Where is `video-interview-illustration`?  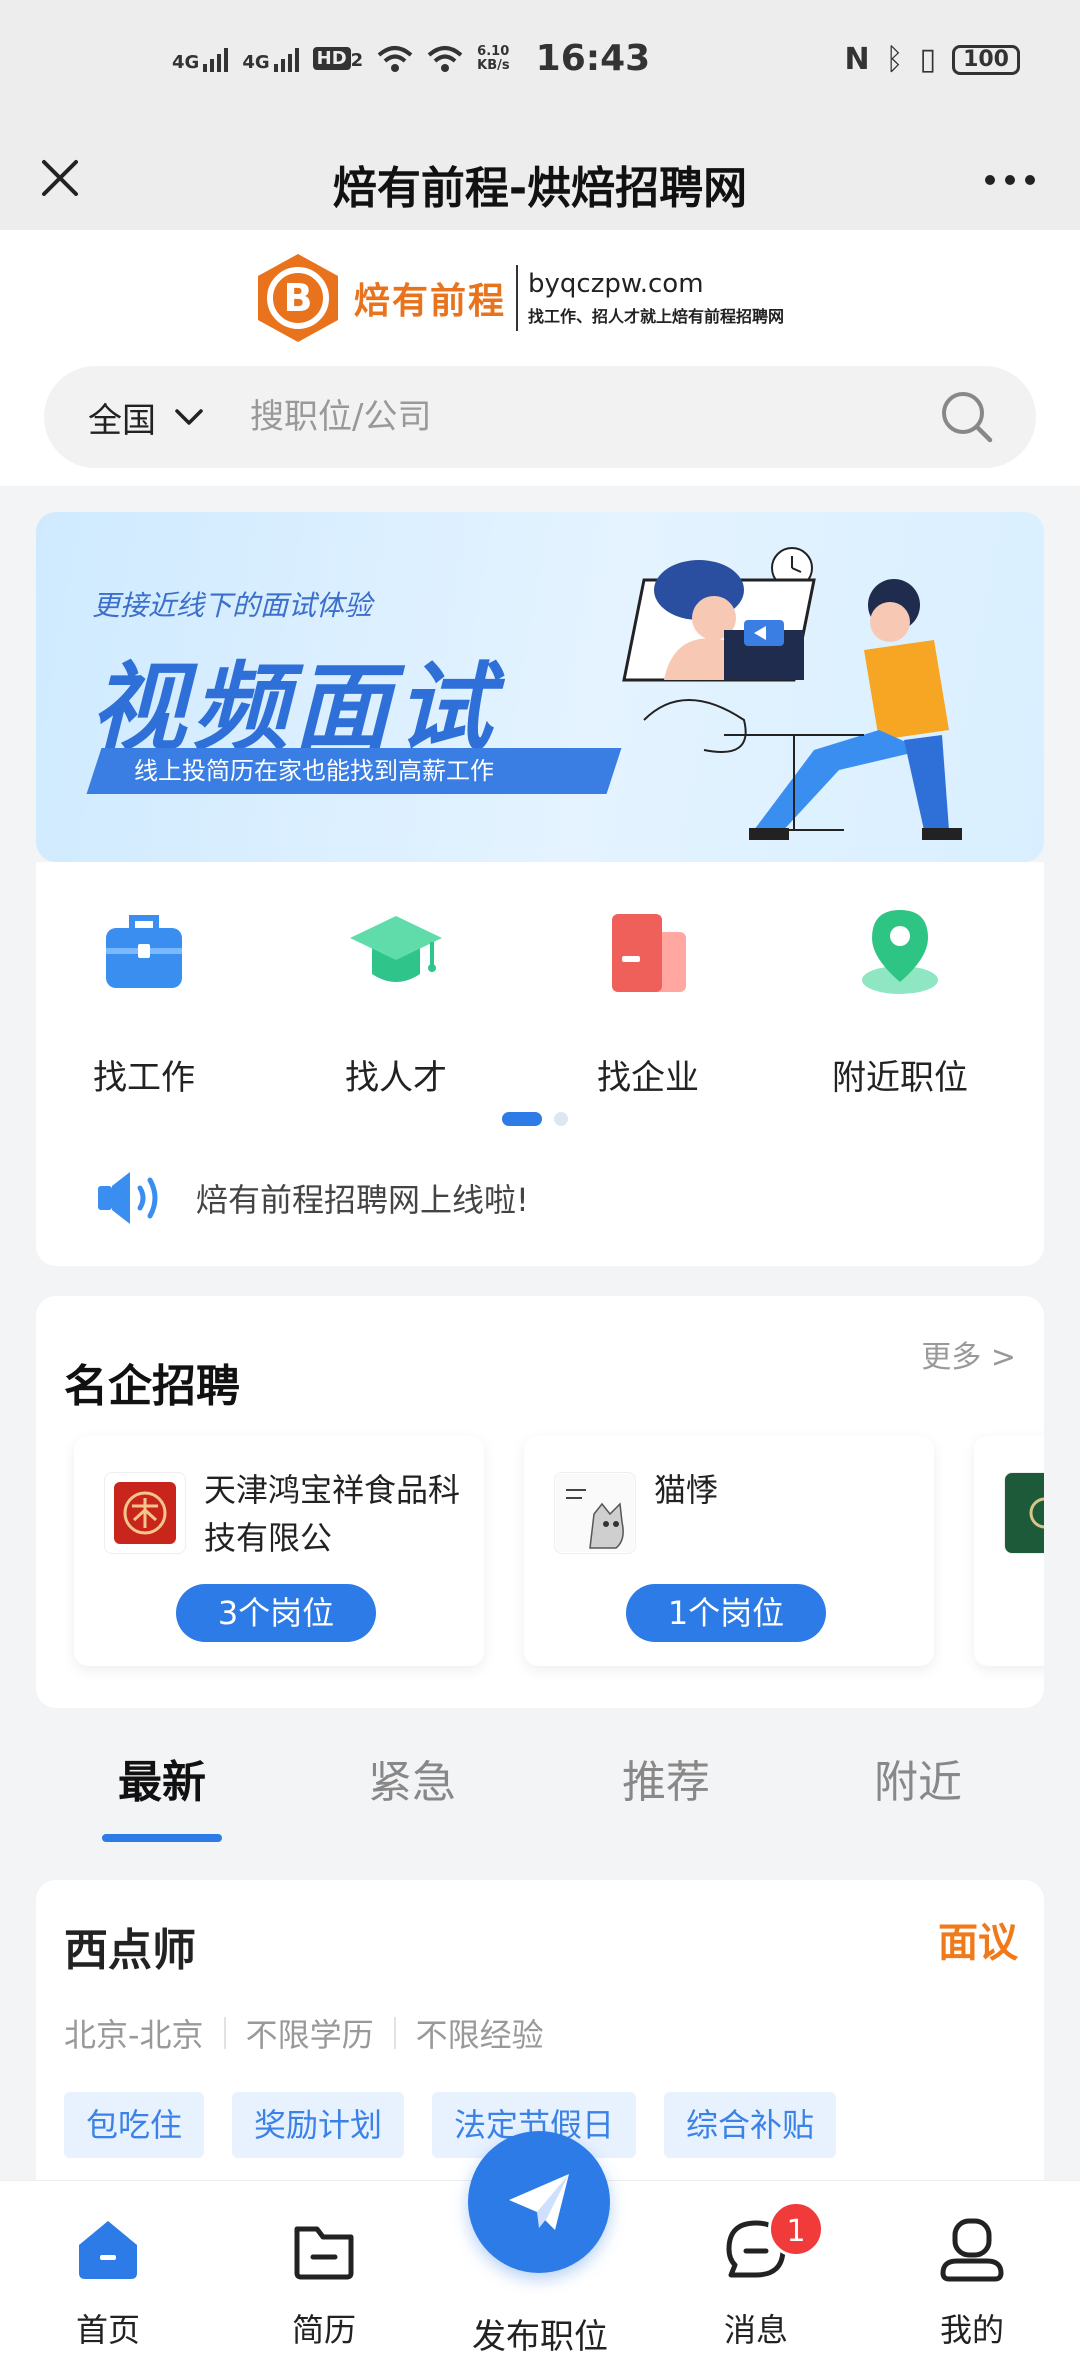 video-interview-illustration is located at coordinates (792, 693).